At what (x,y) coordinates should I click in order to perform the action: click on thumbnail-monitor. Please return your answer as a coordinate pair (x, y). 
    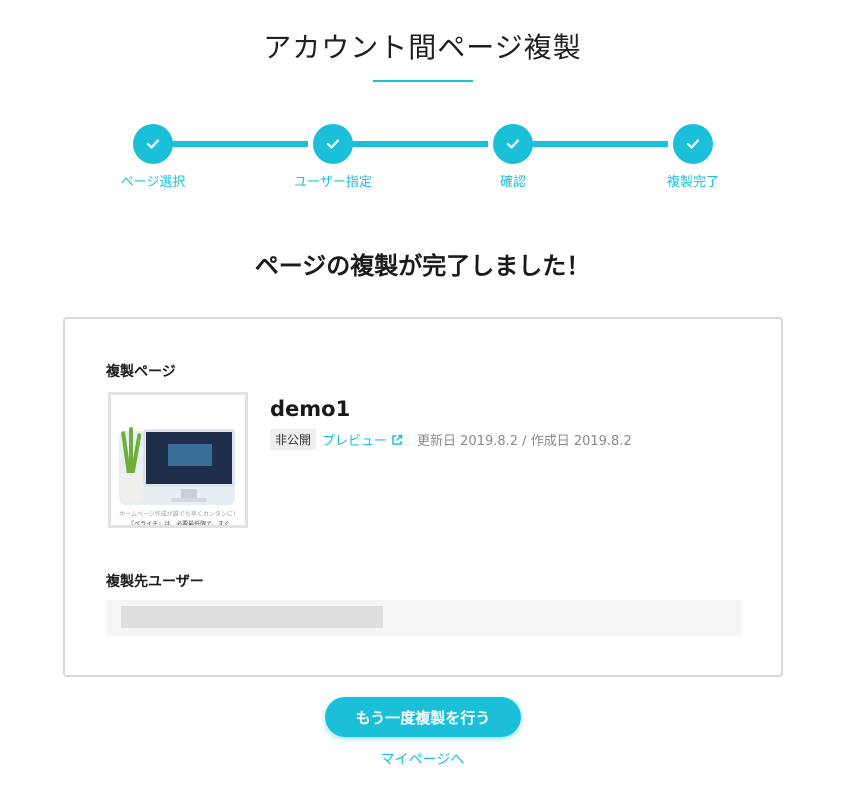
    Looking at the image, I should click on (189, 458).